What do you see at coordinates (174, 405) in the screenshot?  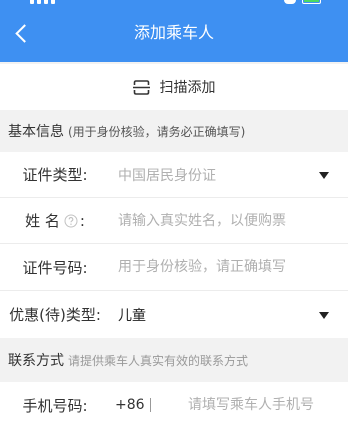 I see `phone-row: 手机号码: +86` at bounding box center [174, 405].